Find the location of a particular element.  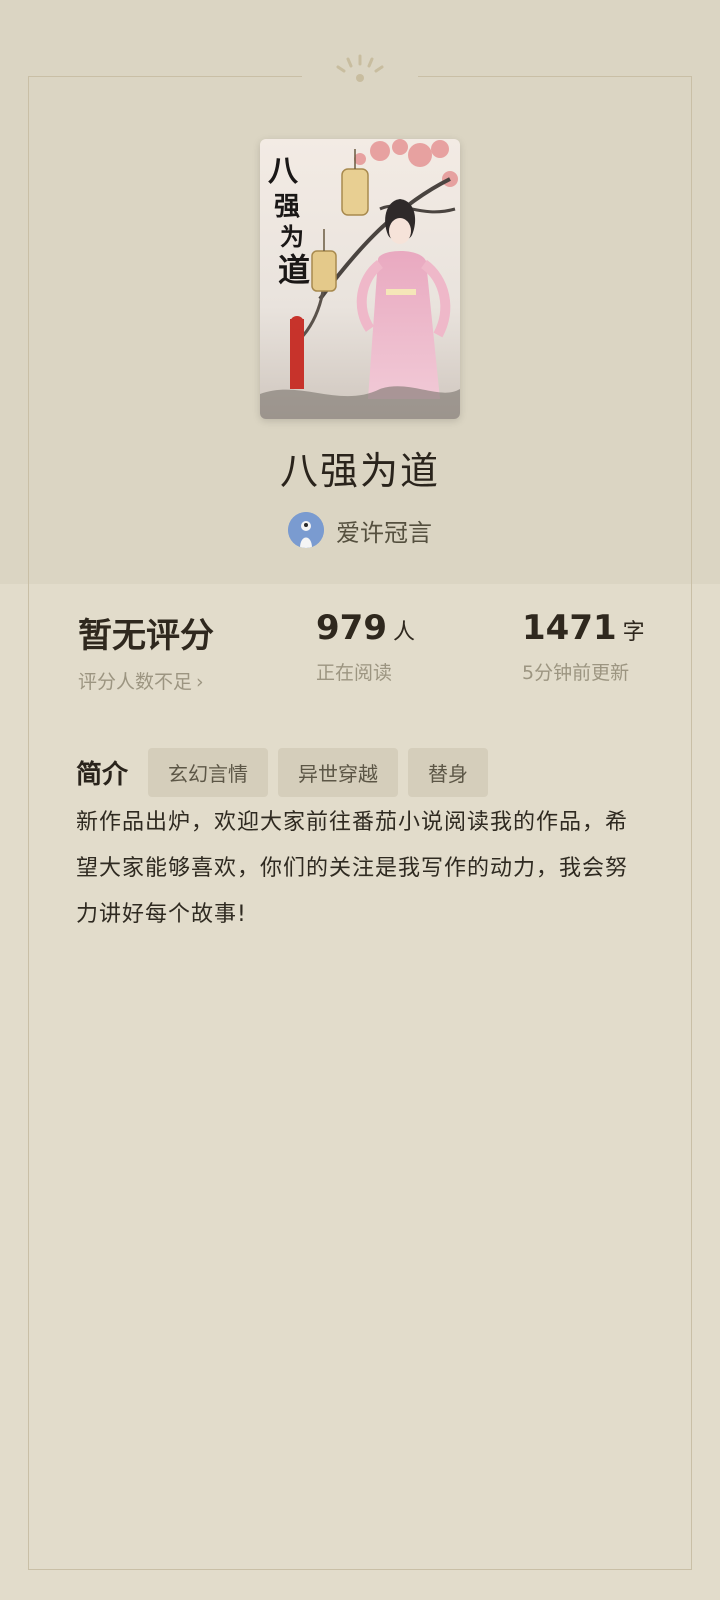

rating-stat: 暂无评分 评分人数不足 › is located at coordinates (146, 651).